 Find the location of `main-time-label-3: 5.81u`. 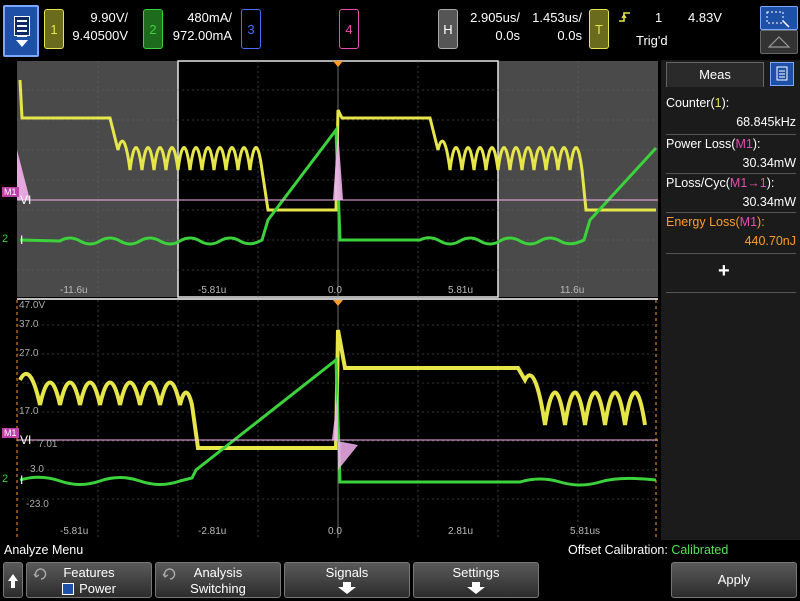

main-time-label-3: 5.81u is located at coordinates (461, 290).